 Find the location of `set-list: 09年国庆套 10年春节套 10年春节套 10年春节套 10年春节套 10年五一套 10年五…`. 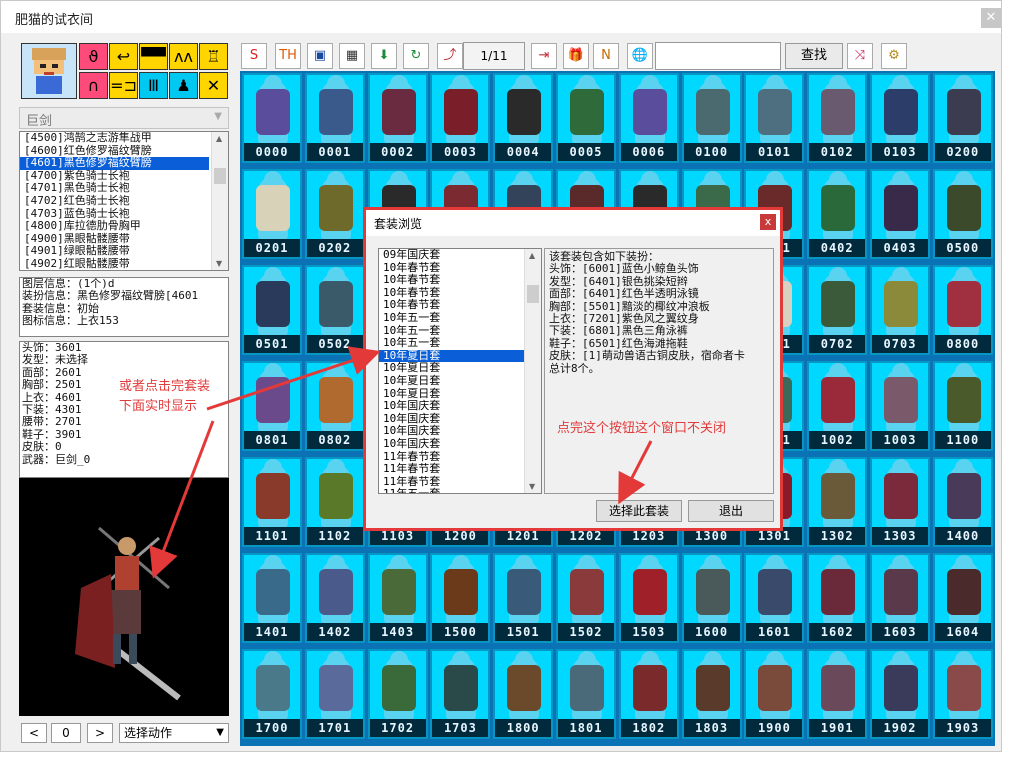

set-list: 09年国庆套 10年春节套 10年春节套 10年春节套 10年春节套 10年五一套 10年五… is located at coordinates (460, 371).